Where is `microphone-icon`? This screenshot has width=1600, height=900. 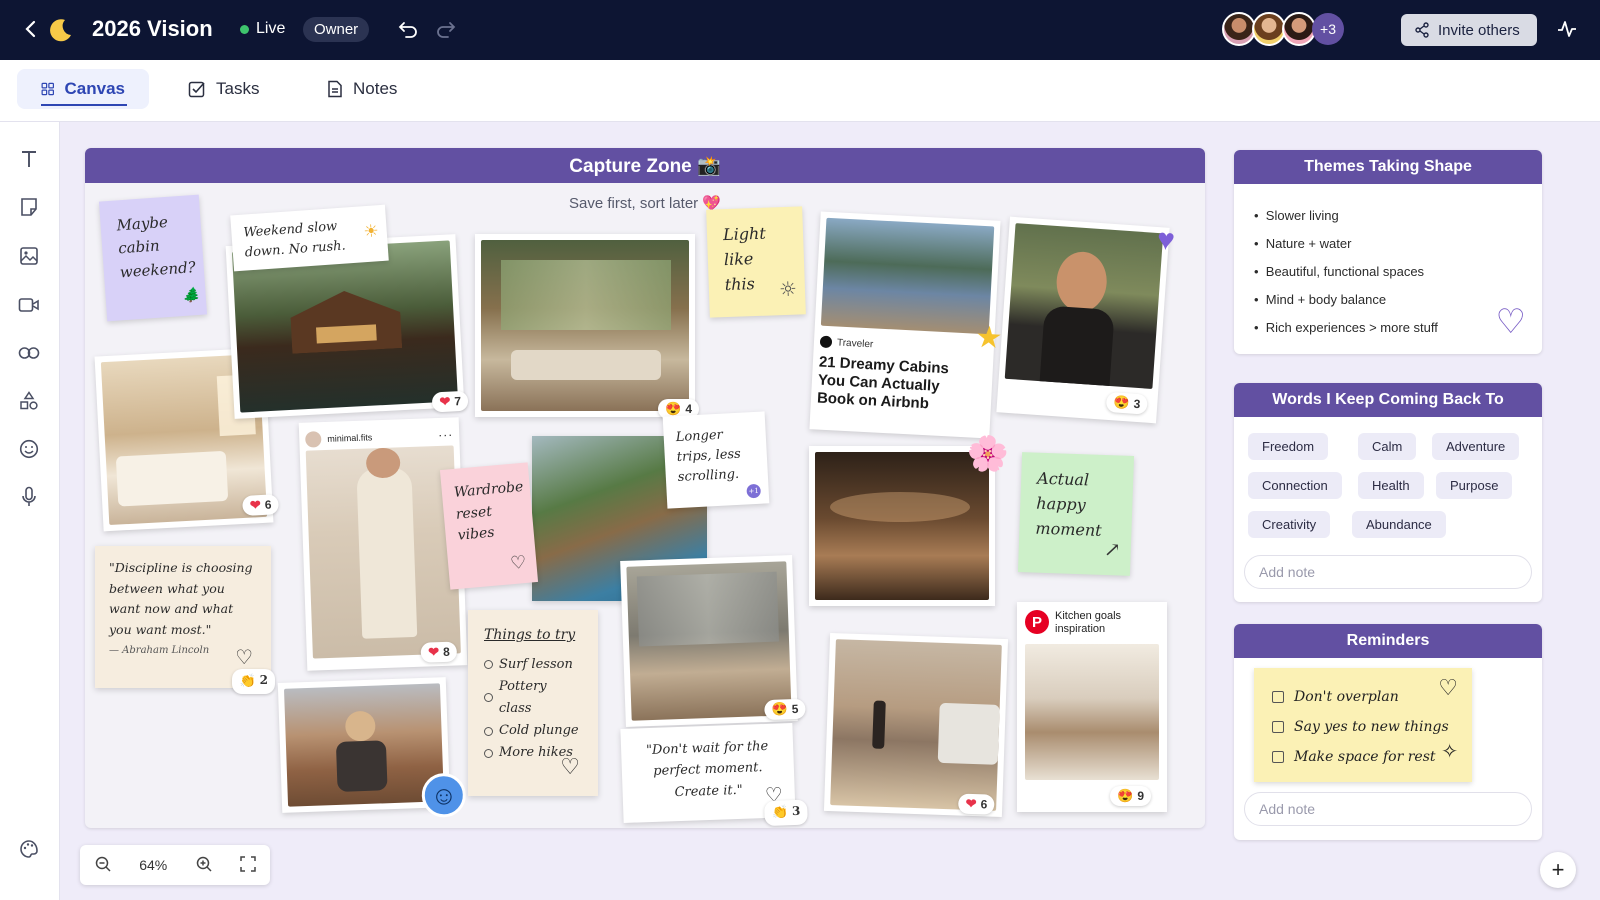
microphone-icon is located at coordinates (29, 497).